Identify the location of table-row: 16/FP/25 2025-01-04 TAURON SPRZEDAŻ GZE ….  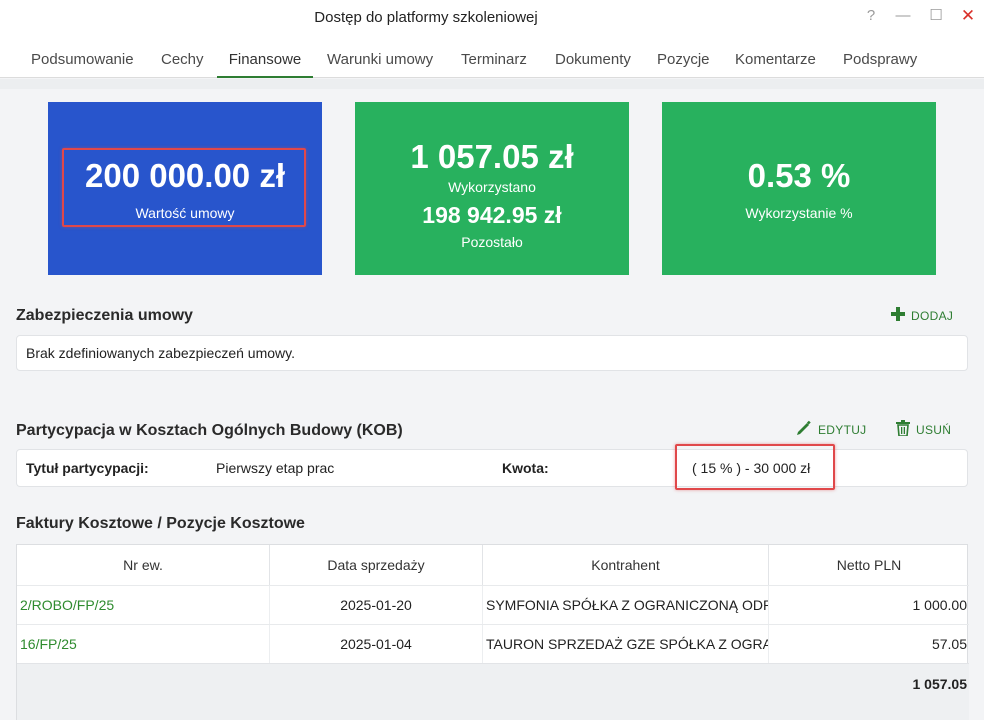
(493, 644).